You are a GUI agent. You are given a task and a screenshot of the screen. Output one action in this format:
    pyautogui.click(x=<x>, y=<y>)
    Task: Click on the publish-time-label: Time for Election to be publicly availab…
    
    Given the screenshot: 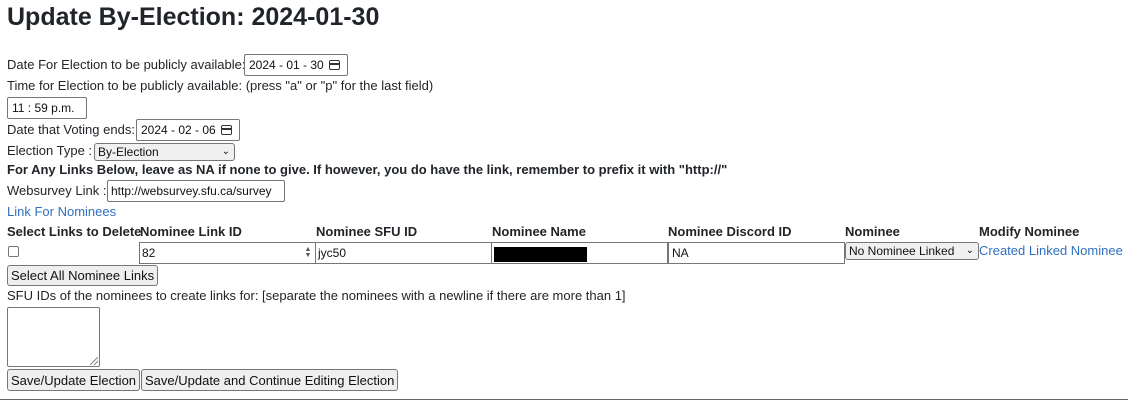 What is the action you would take?
    pyautogui.click(x=220, y=85)
    